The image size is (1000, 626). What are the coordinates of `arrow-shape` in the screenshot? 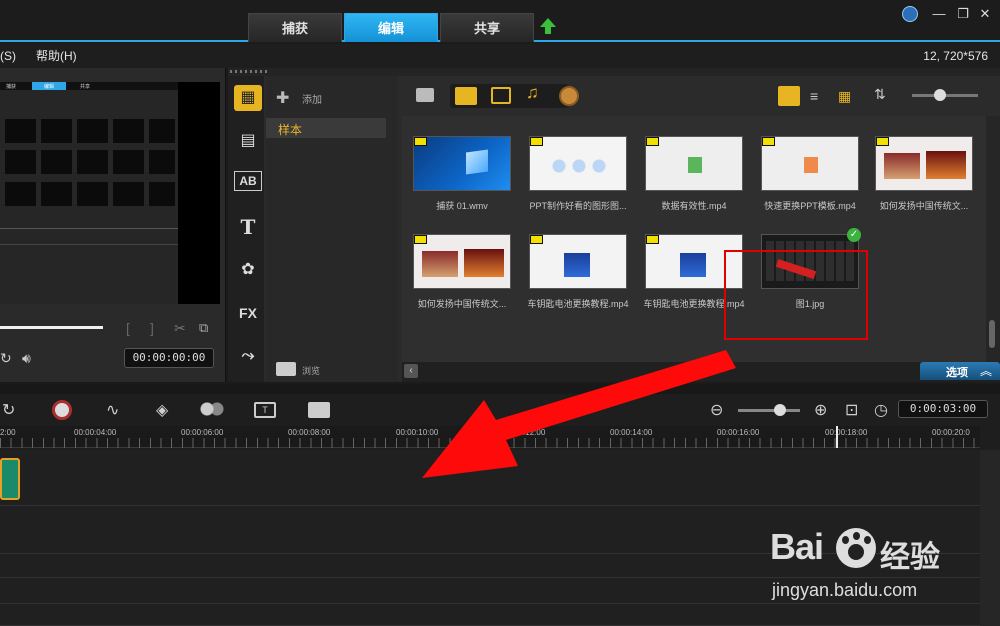 It's located at (579, 414).